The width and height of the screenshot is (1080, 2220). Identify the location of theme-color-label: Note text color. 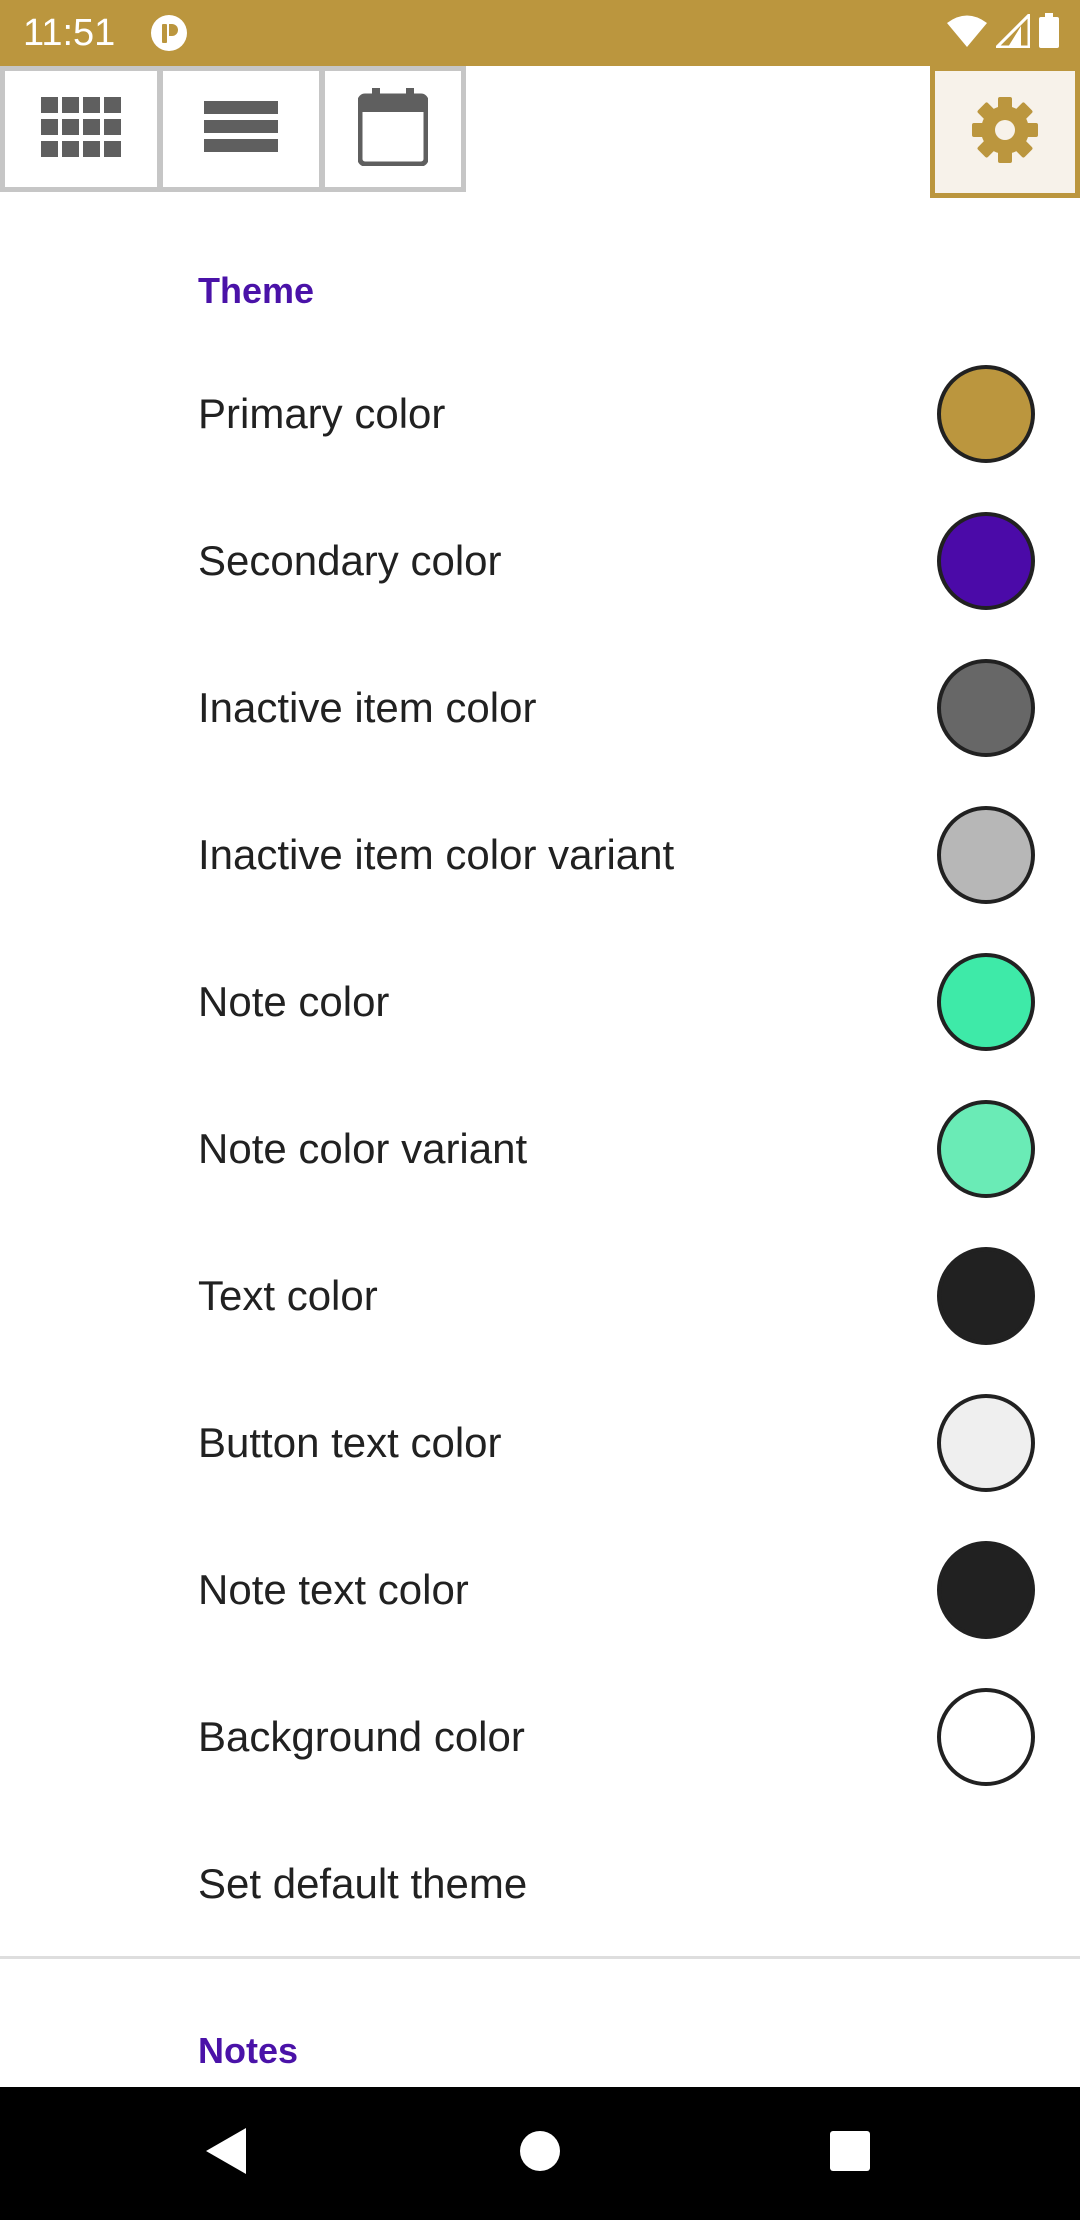
(333, 1589).